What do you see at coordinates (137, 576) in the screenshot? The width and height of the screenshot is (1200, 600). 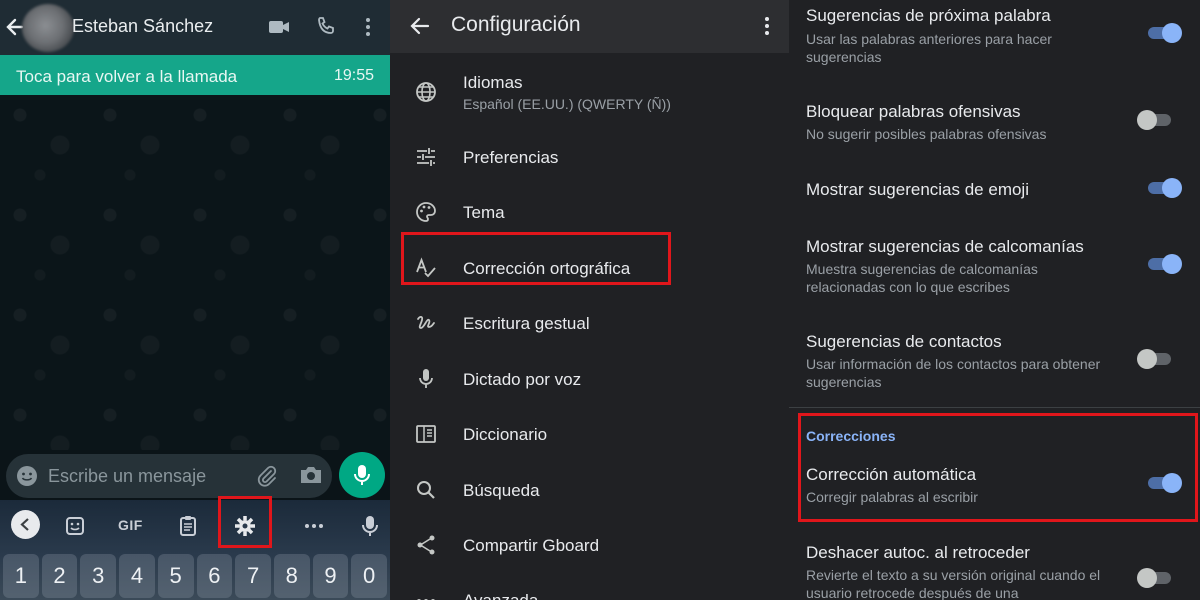 I see `key-4: 4` at bounding box center [137, 576].